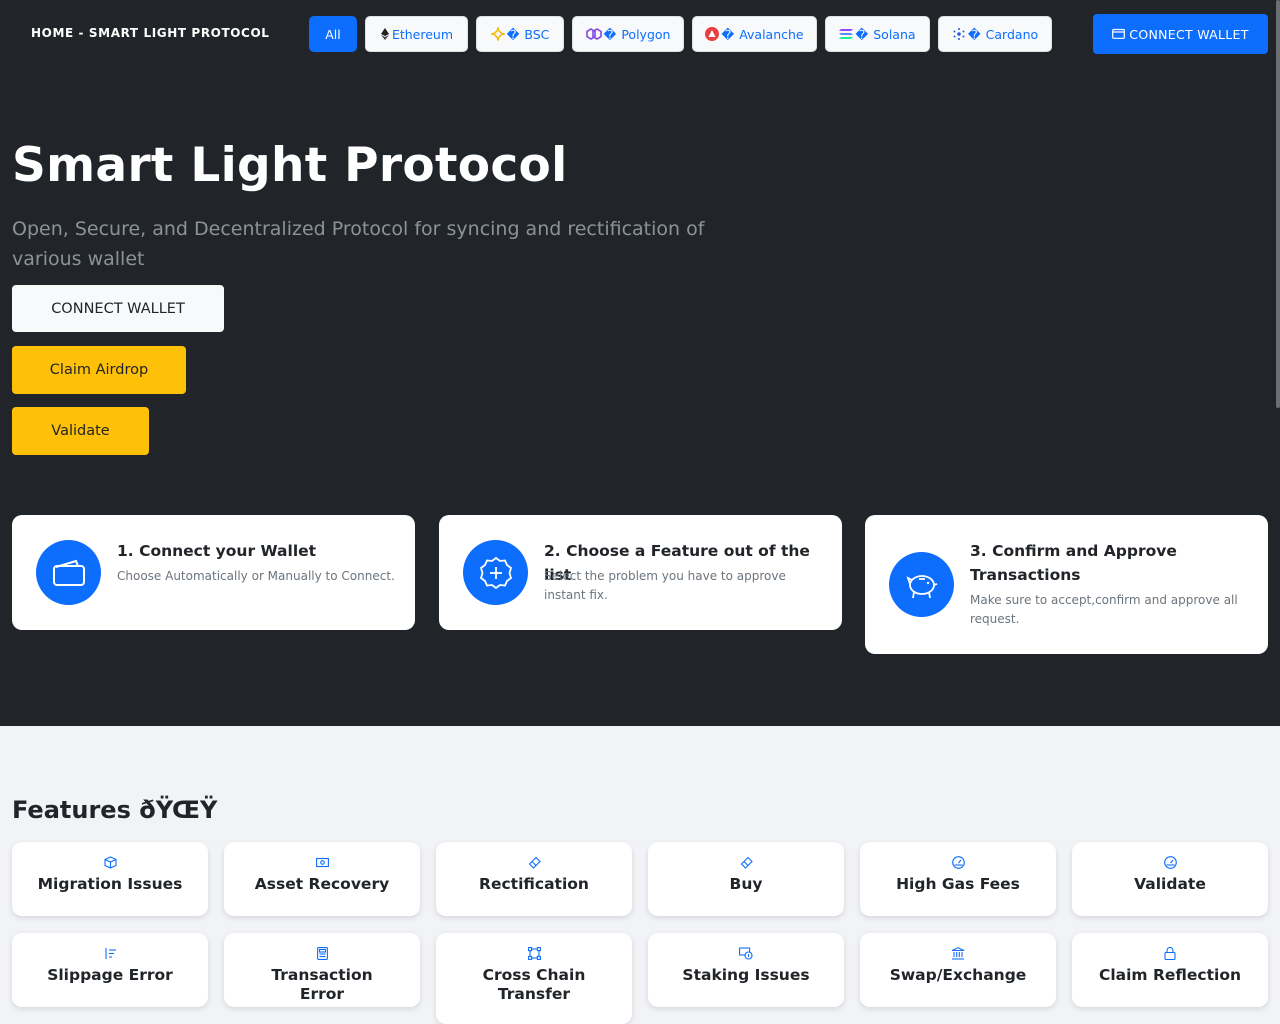 This screenshot has width=1280, height=1024. I want to click on chain-filter-solana: � Solana, so click(877, 34).